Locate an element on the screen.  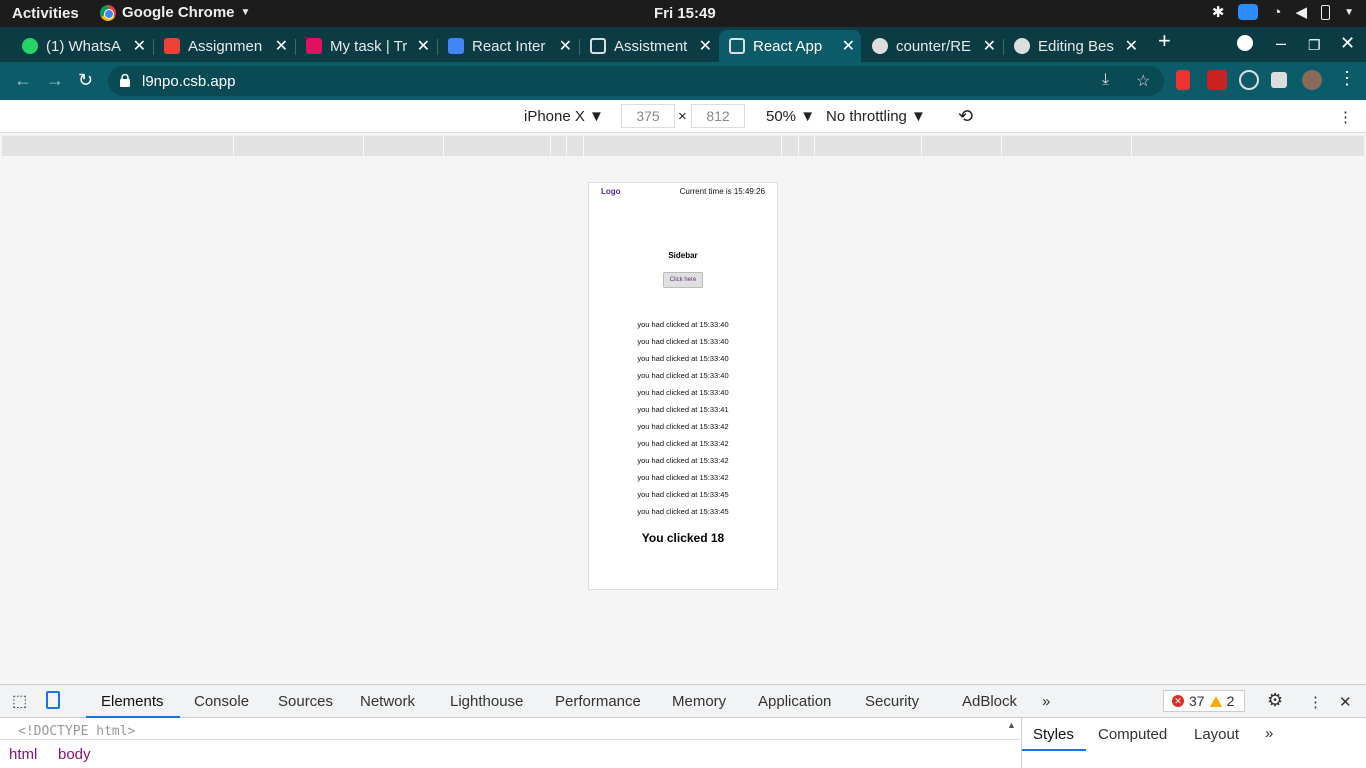
bookmark-star-icon: ☆ is located at coordinates (1143, 81).